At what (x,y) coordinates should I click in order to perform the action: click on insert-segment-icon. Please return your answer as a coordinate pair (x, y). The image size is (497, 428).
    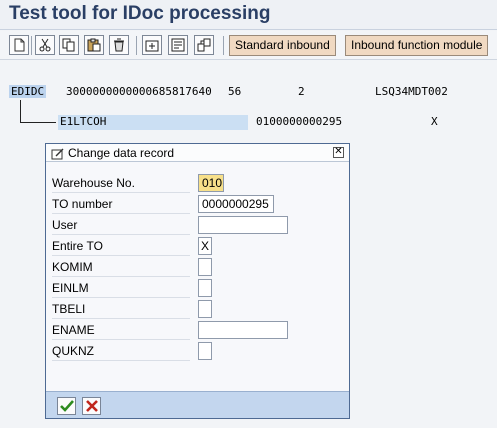
    Looking at the image, I should click on (152, 45).